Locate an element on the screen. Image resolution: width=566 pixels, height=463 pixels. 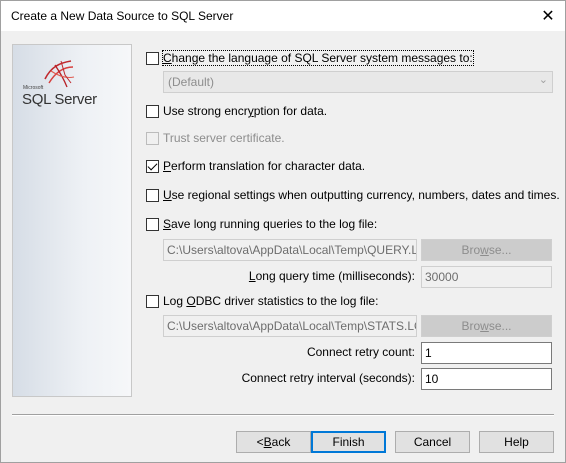
trust-certificate-checkbox: Trust server certificate. is located at coordinates (215, 138).